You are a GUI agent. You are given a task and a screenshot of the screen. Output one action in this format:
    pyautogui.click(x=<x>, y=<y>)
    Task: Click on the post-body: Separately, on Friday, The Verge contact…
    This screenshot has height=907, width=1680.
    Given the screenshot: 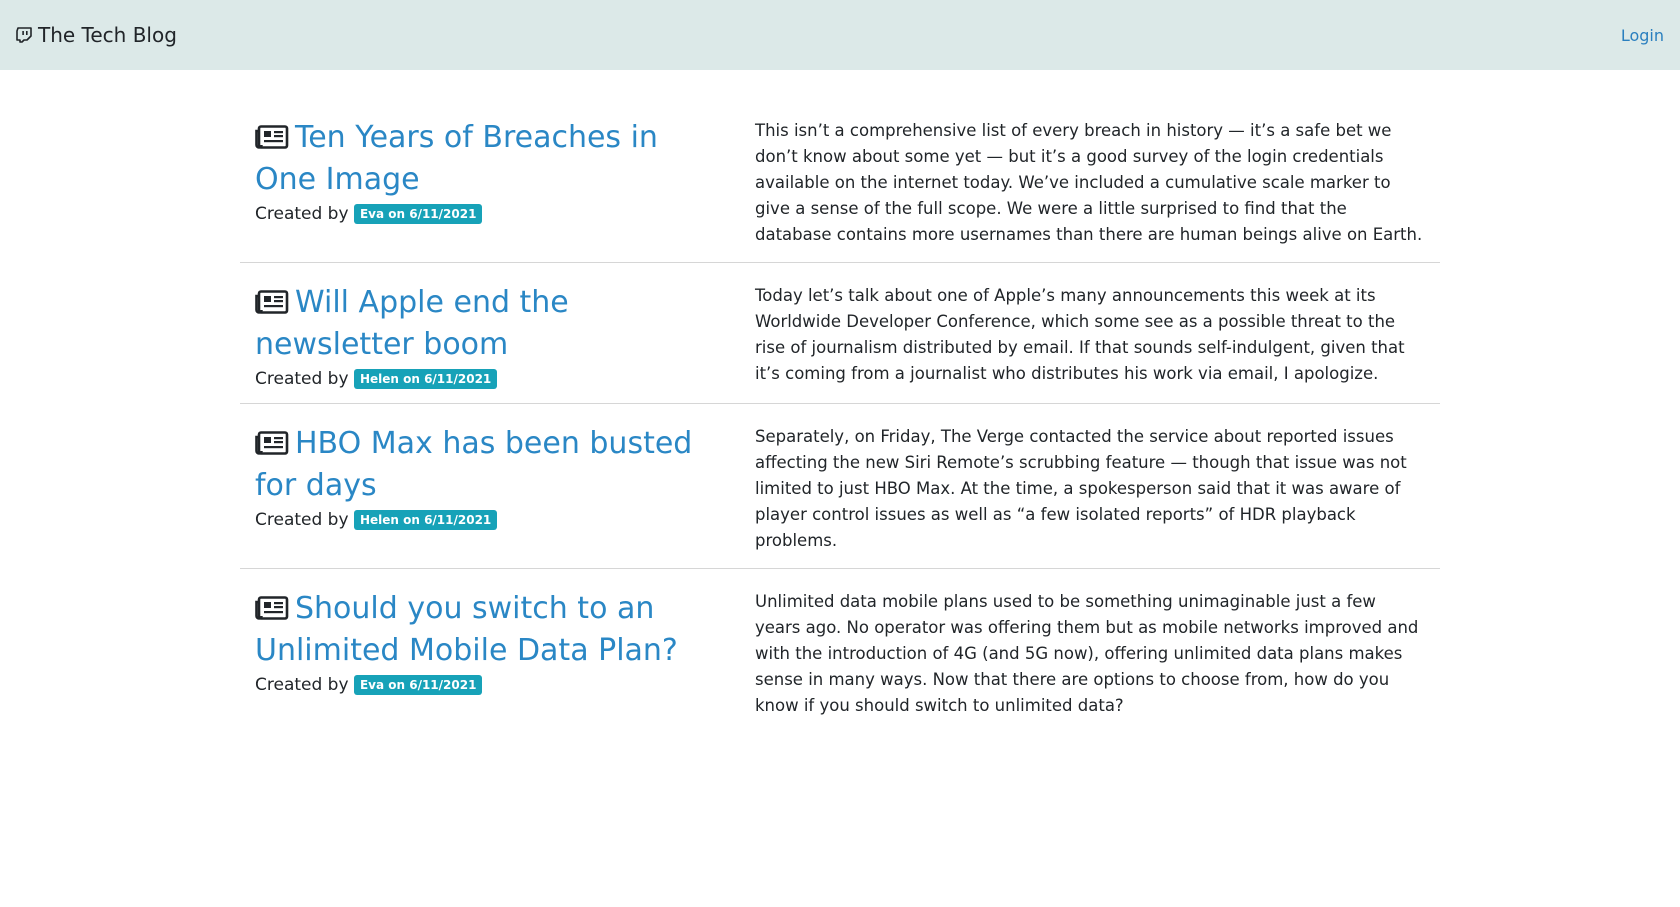 What is the action you would take?
    pyautogui.click(x=1081, y=488)
    